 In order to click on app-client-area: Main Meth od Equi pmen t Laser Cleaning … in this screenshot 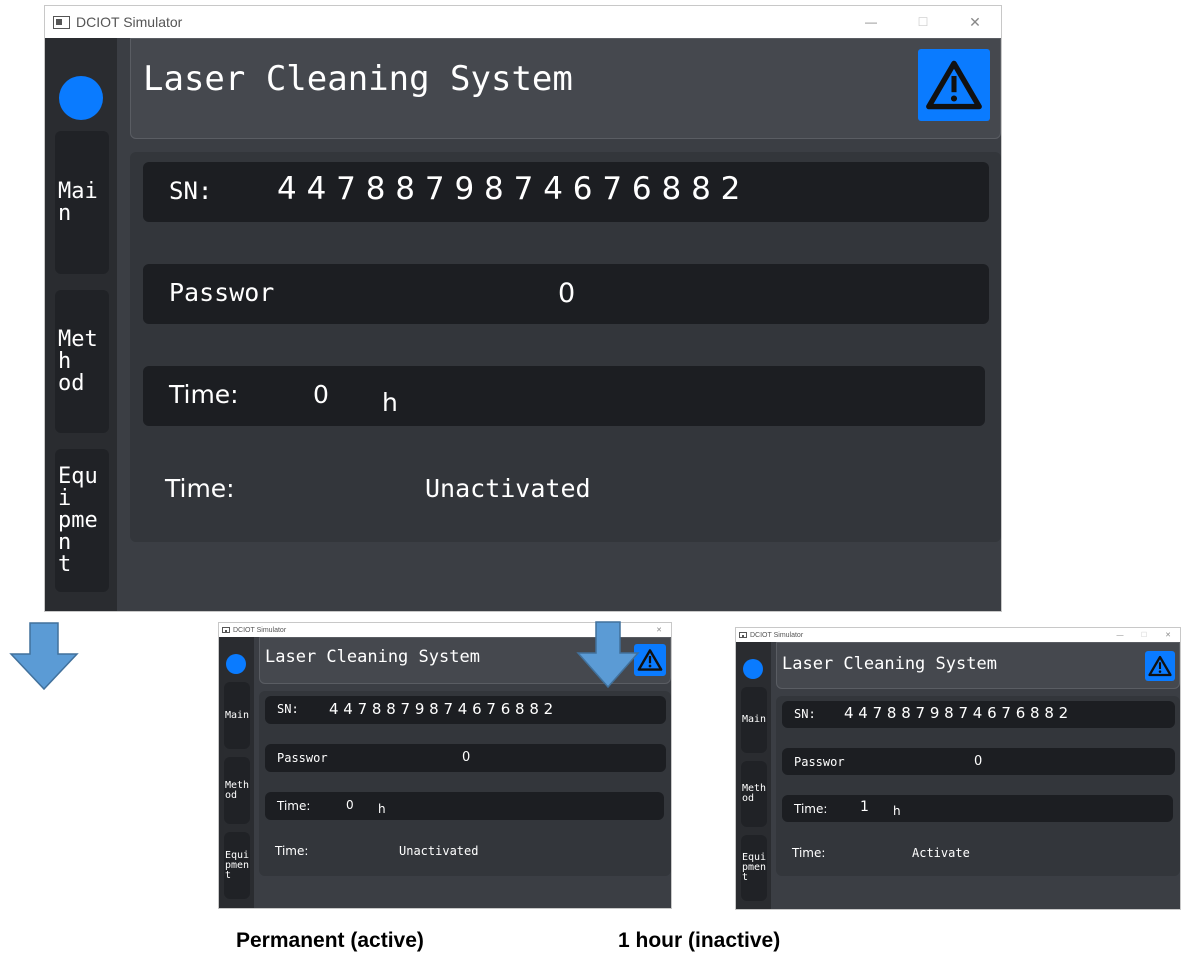, I will do `click(958, 775)`.